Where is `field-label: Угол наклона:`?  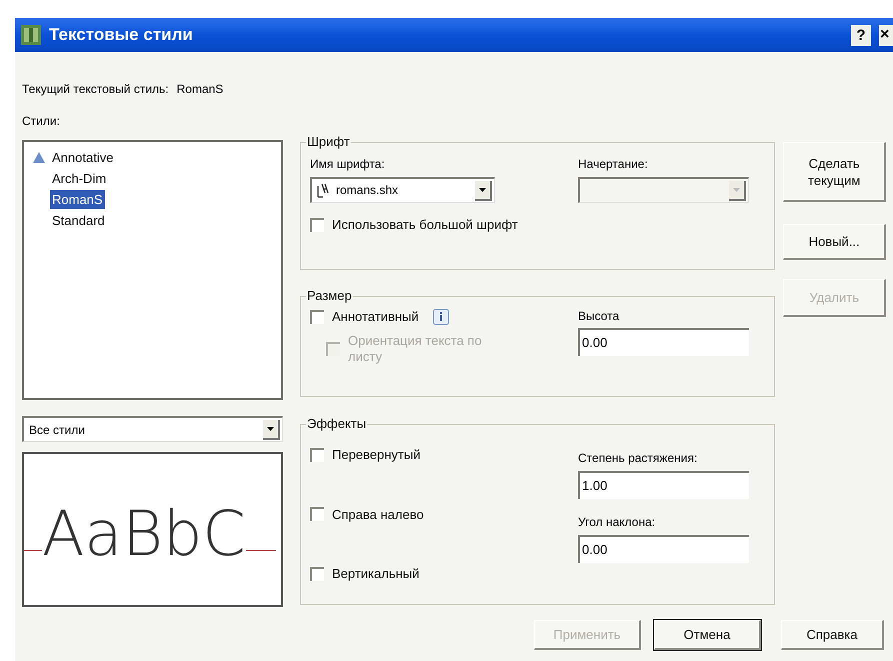 field-label: Угол наклона: is located at coordinates (617, 522).